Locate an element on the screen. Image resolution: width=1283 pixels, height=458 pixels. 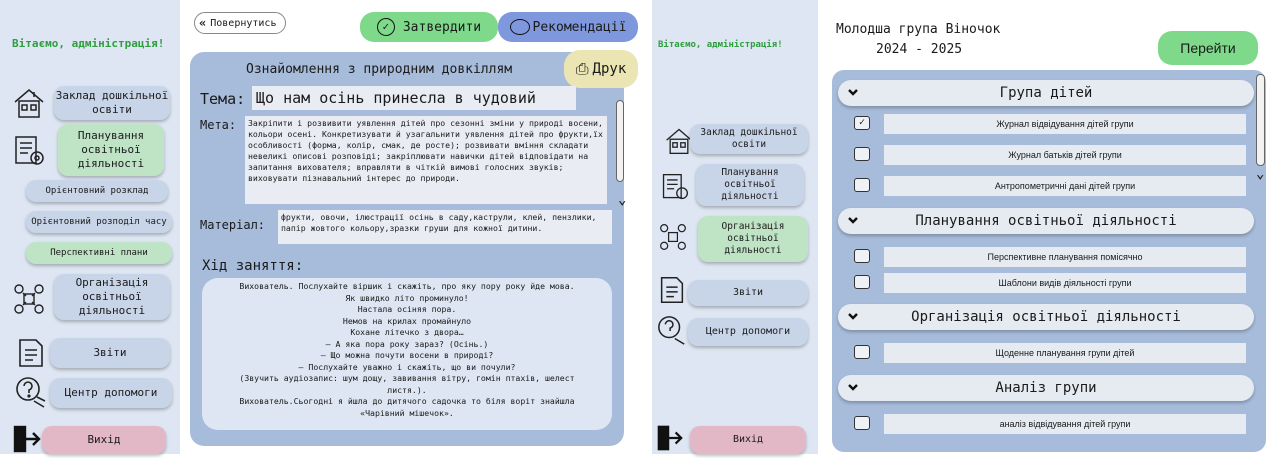
section-header: Організація освітньої діяльності is located at coordinates (1046, 317).